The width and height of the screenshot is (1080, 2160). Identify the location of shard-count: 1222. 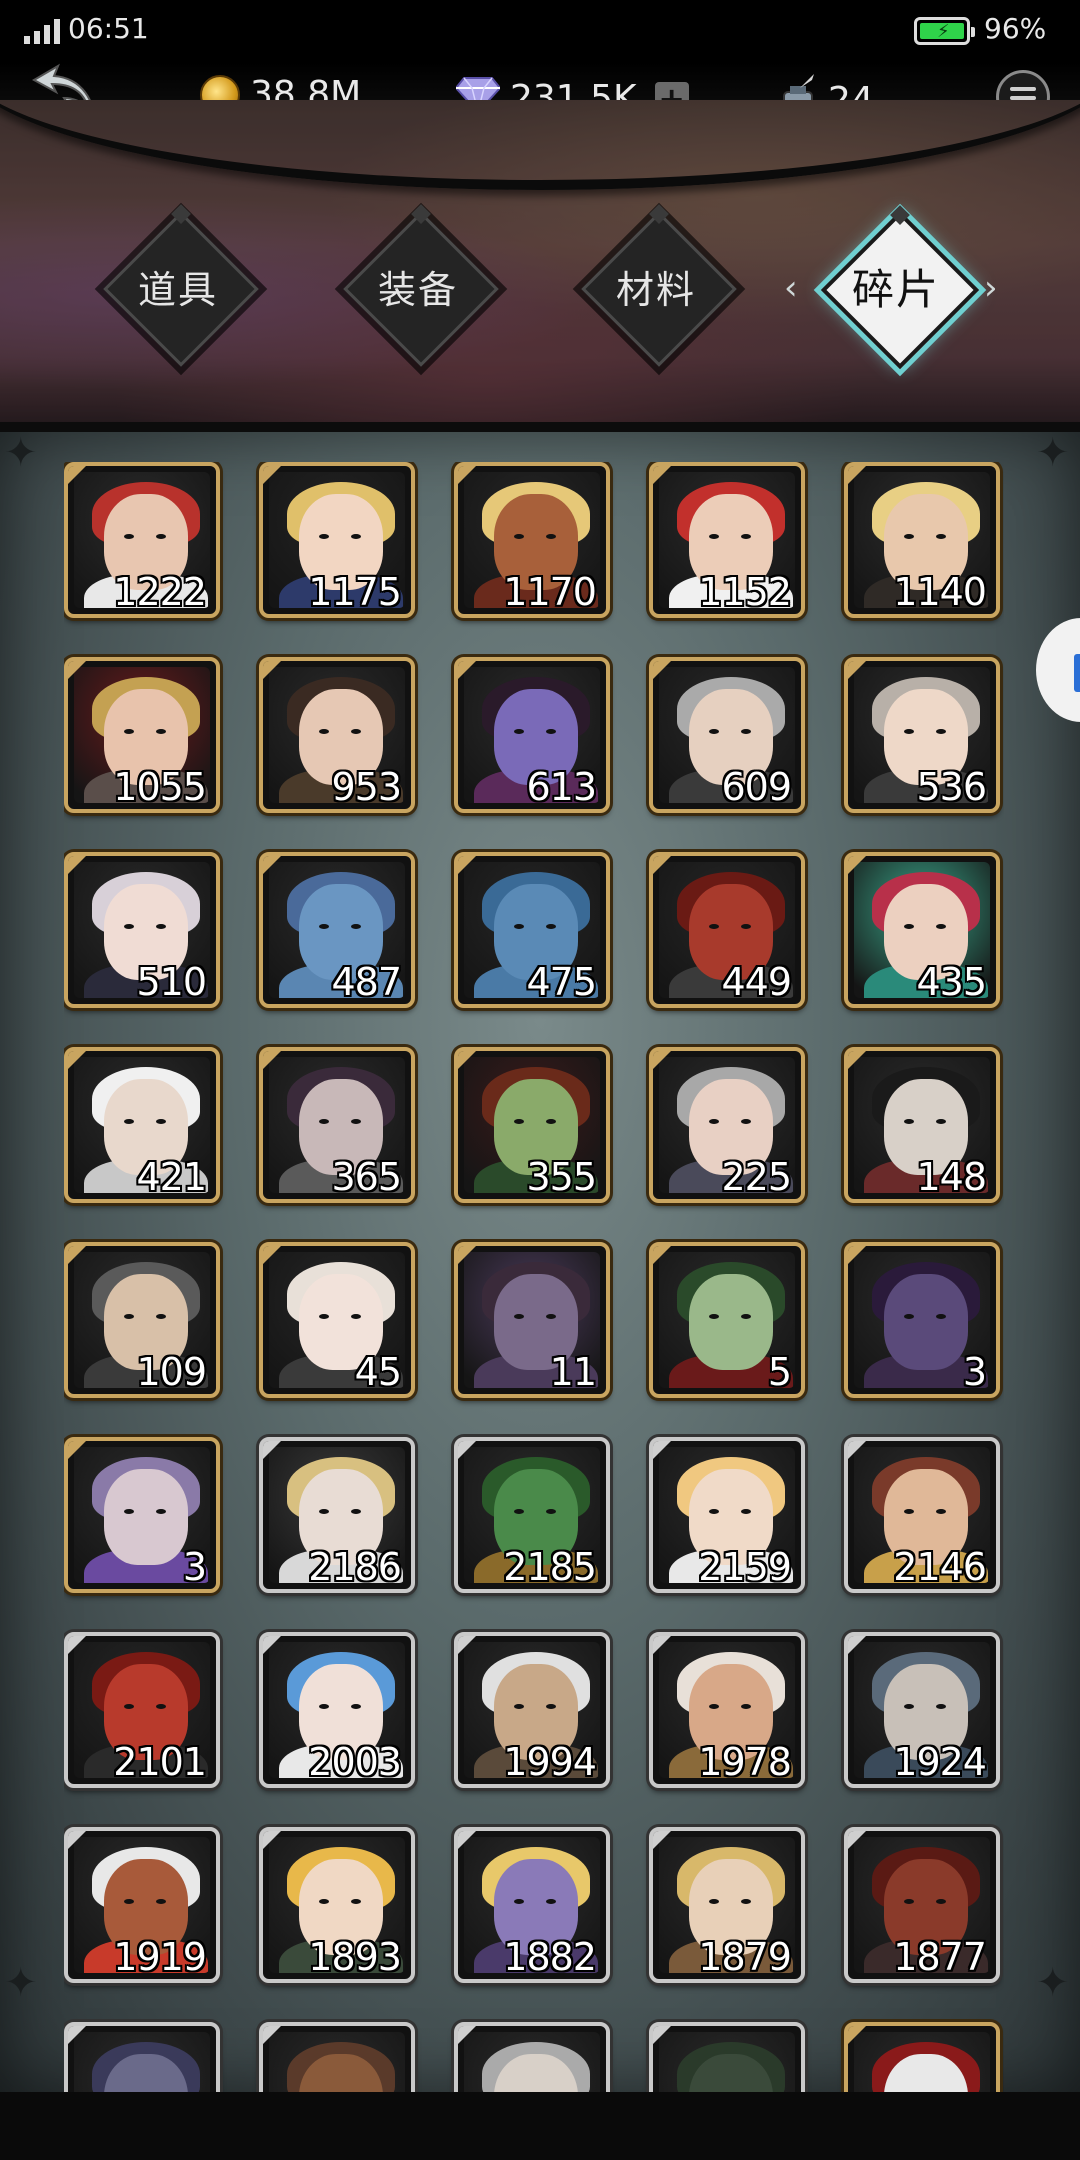
(160, 592).